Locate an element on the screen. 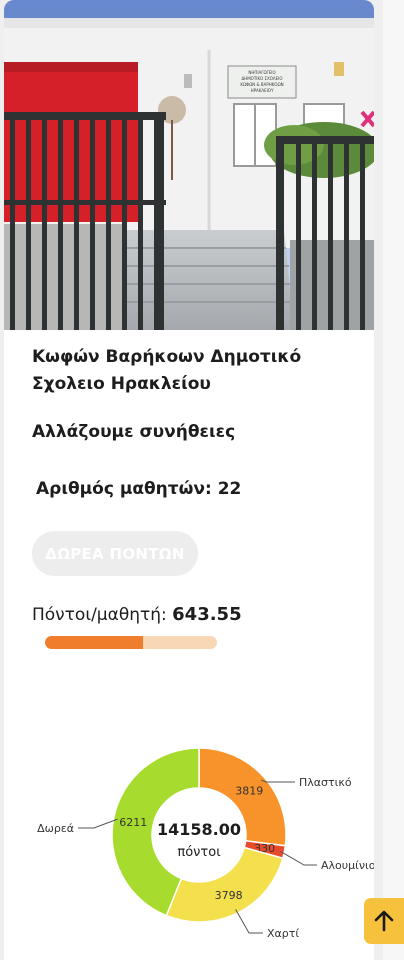 The height and width of the screenshot is (960, 404). donut-center-label: πόντοι is located at coordinates (198, 852).